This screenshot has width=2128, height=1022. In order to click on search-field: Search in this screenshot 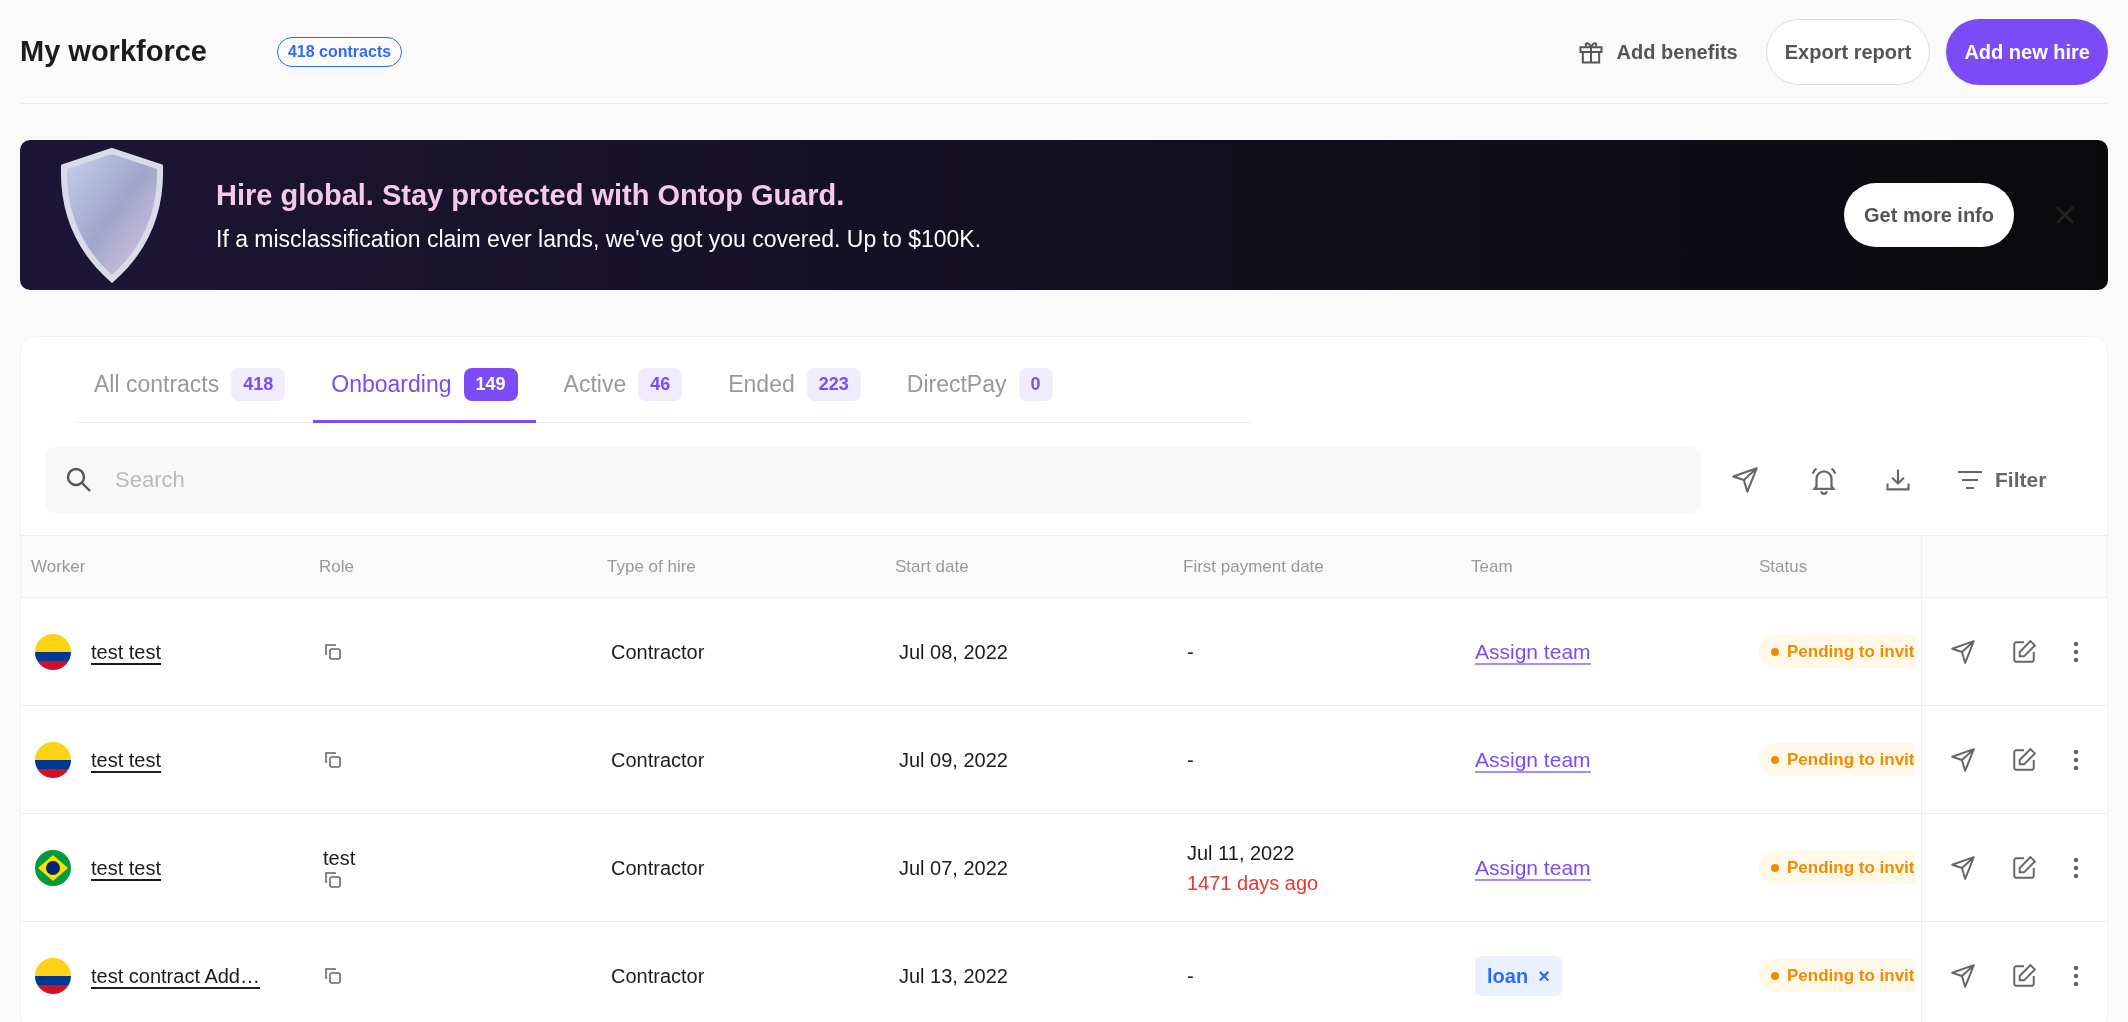, I will do `click(873, 480)`.